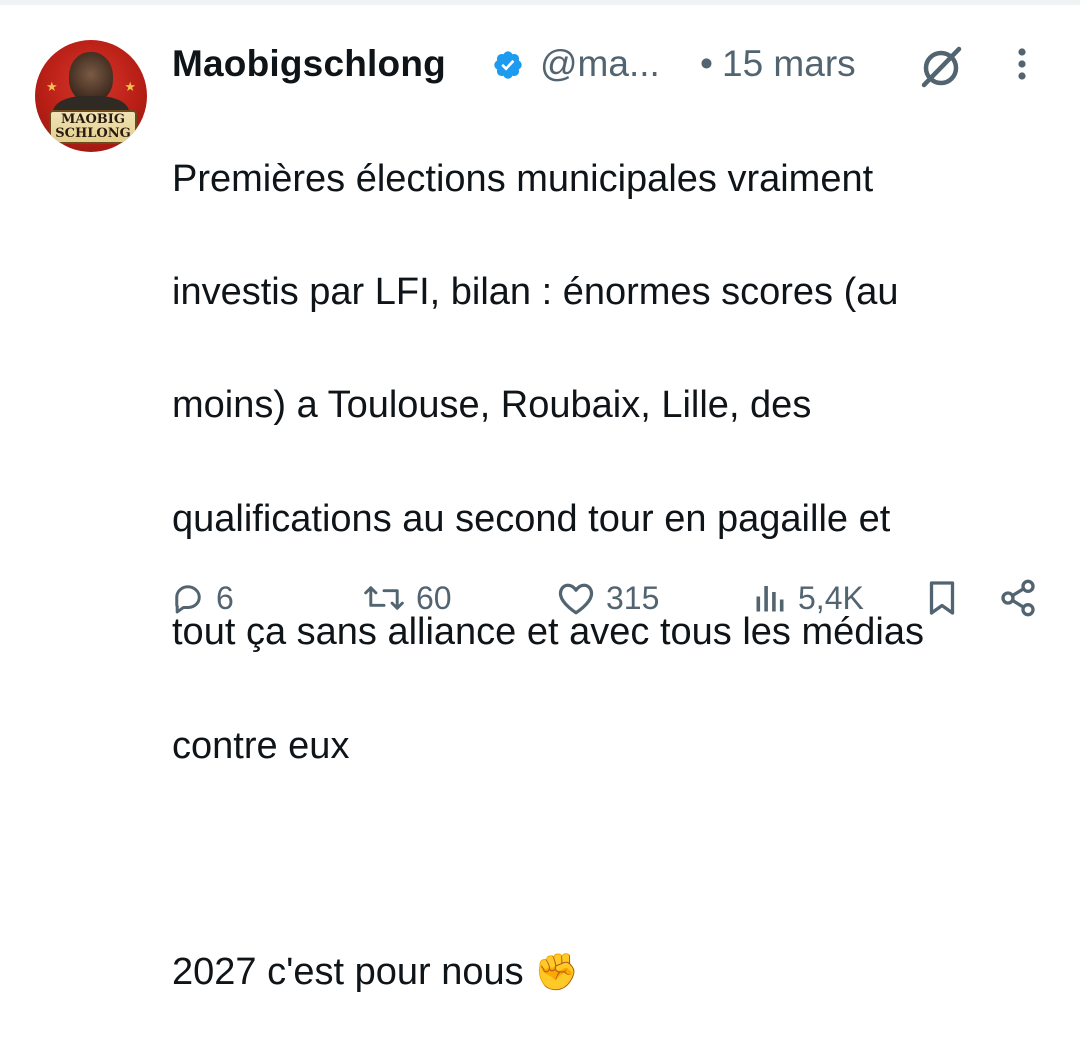  Describe the element at coordinates (508, 65) in the screenshot. I see `verified-badge-icon` at that location.